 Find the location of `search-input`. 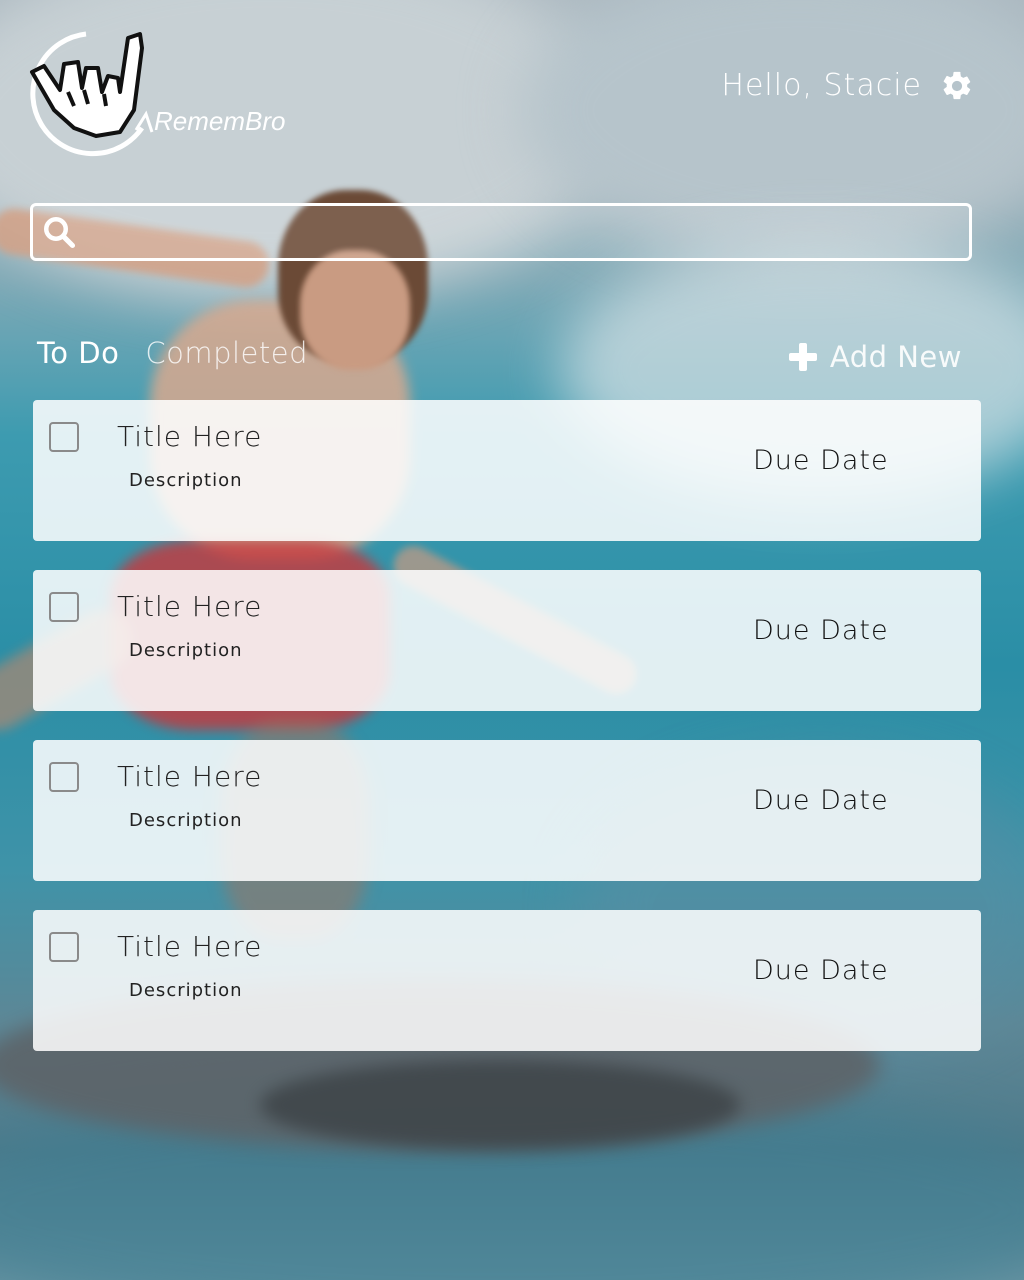

search-input is located at coordinates (523, 232).